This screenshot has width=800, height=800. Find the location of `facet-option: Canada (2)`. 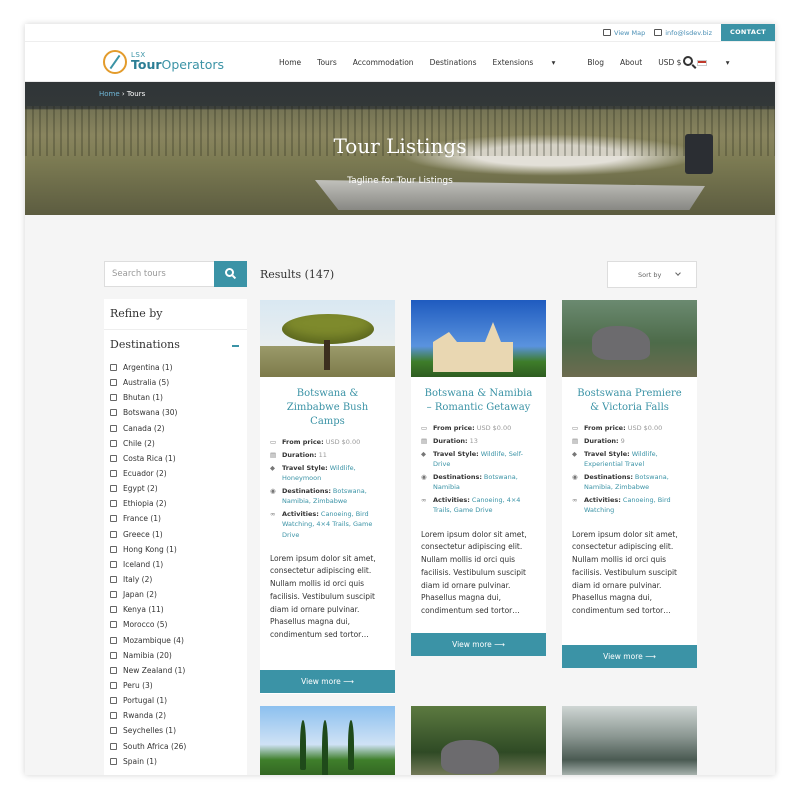

facet-option: Canada (2) is located at coordinates (178, 428).